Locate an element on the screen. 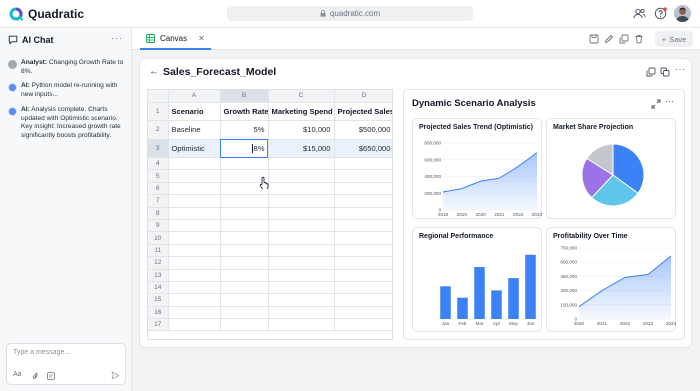 This screenshot has height=391, width=700. format-text-button: Aa is located at coordinates (17, 374).